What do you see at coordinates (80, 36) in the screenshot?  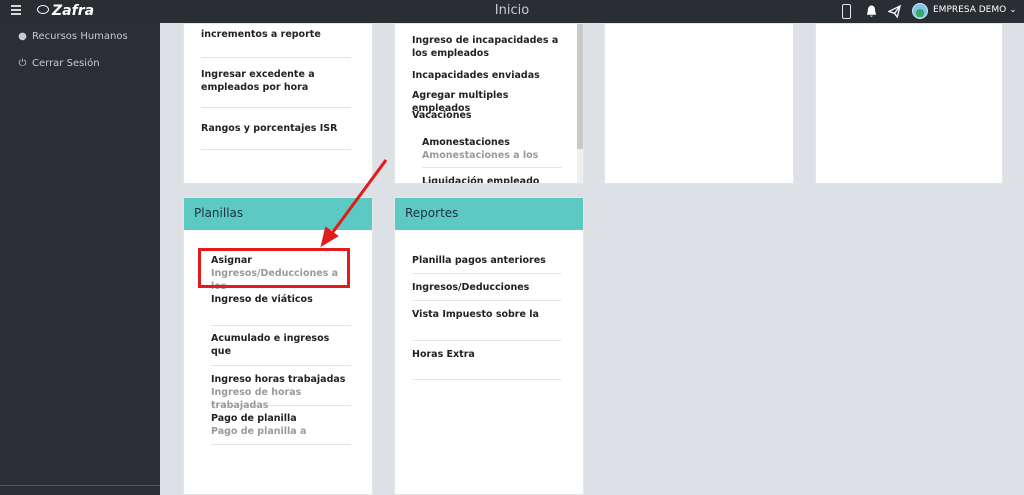 I see `sidebar-item-label: Recursos Humanos` at bounding box center [80, 36].